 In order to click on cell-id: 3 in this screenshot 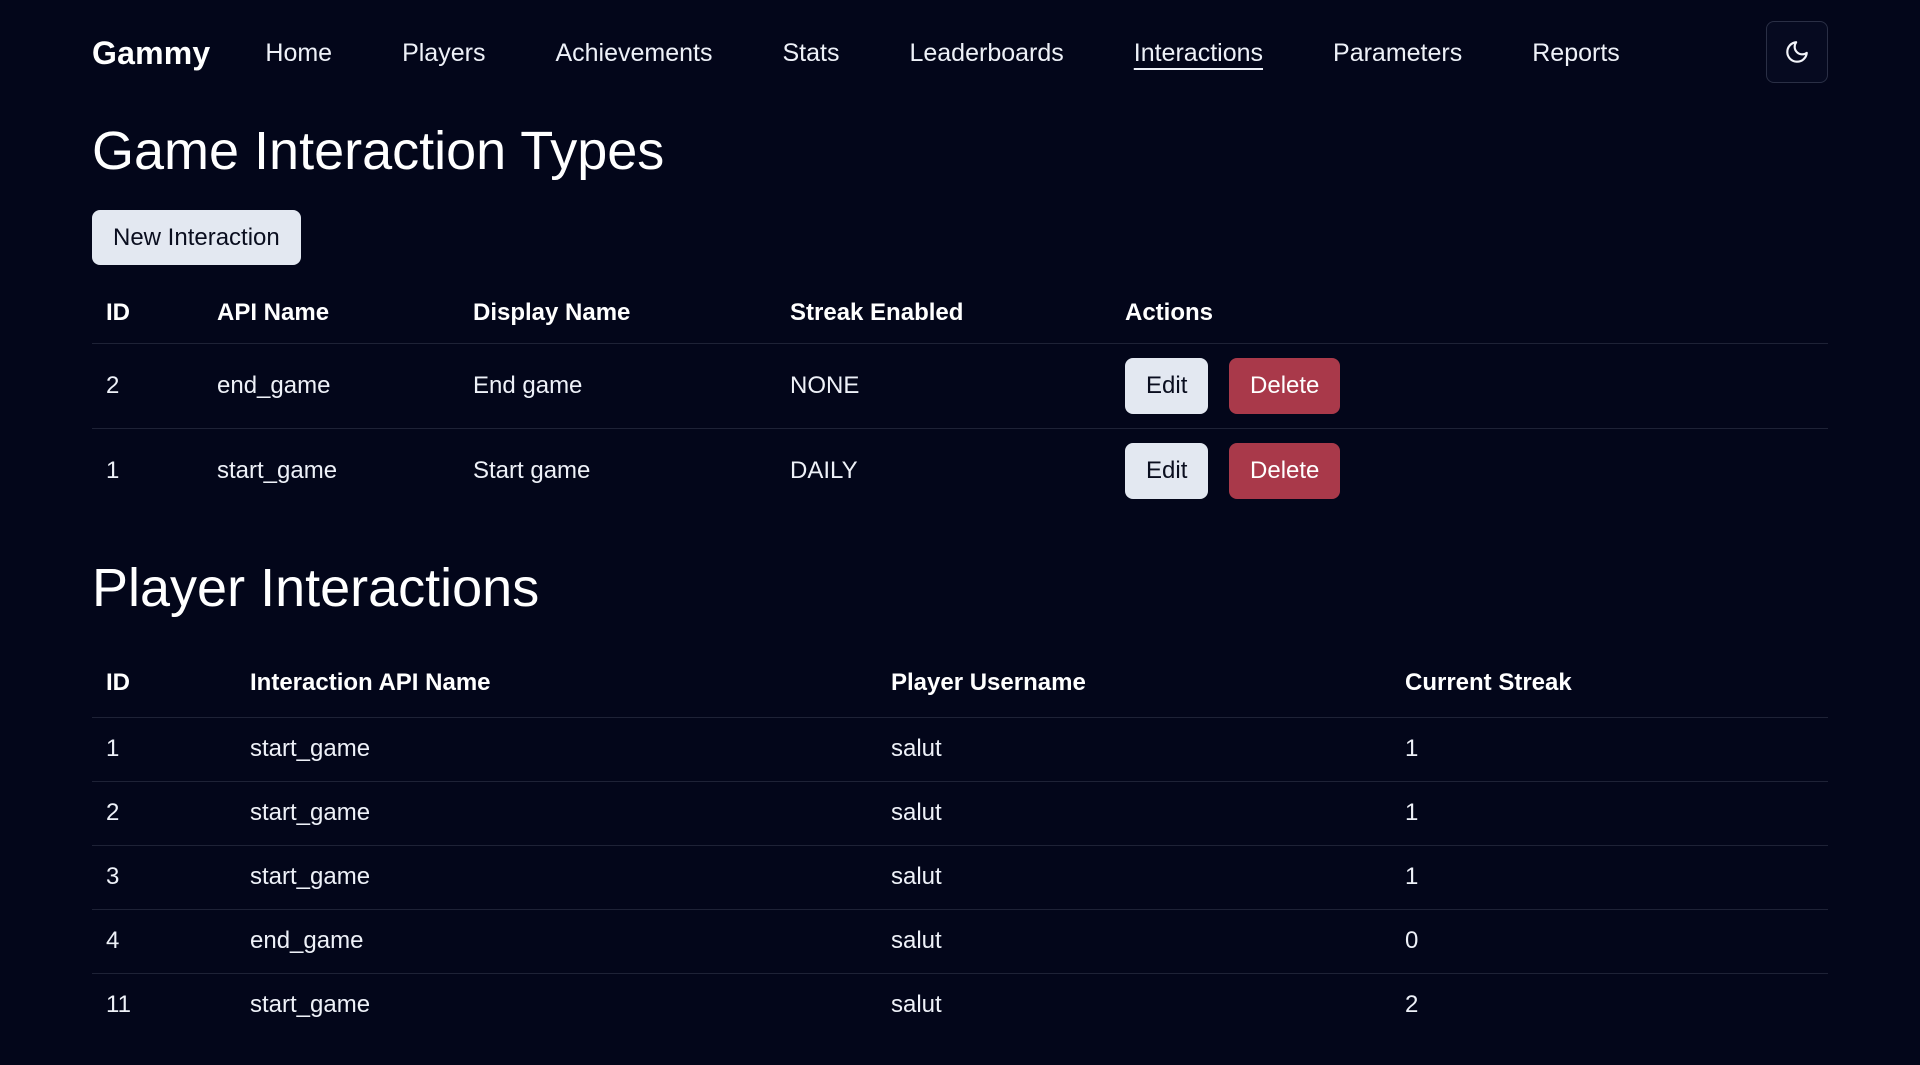, I will do `click(113, 876)`.